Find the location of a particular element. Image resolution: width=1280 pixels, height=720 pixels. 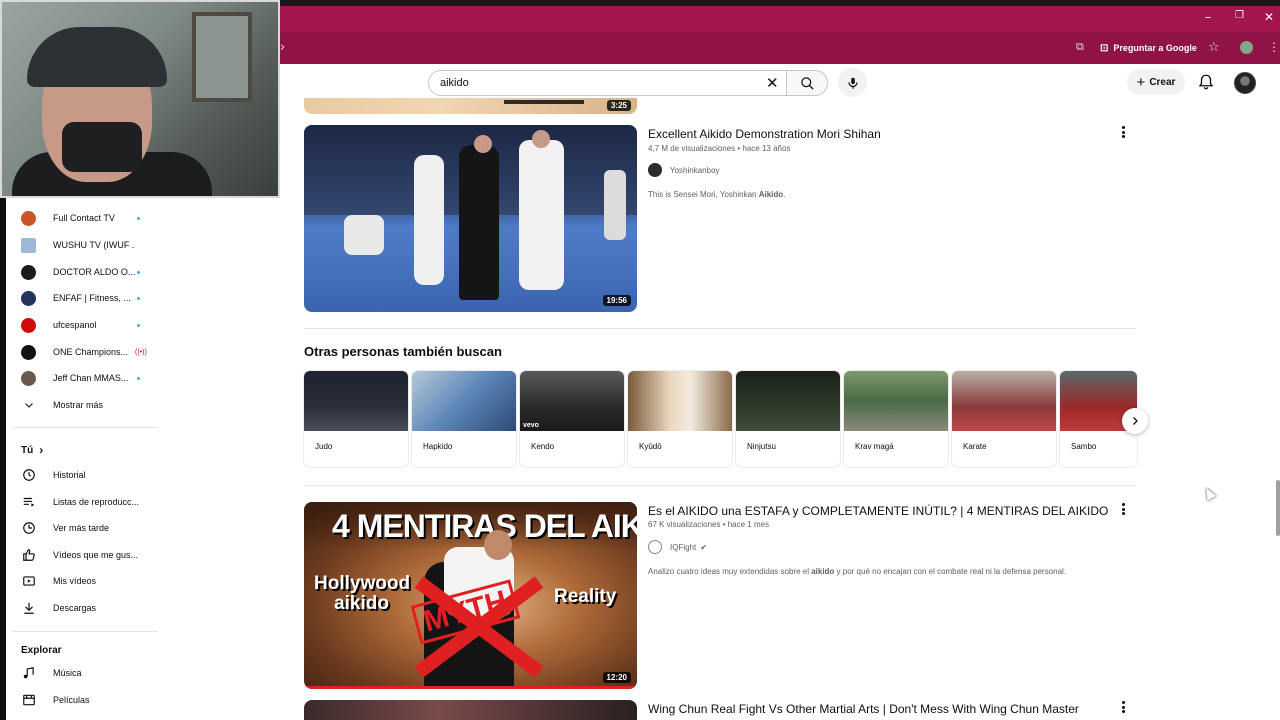

sidebar-item-my-videos: Mis vídeos is located at coordinates (86, 581).